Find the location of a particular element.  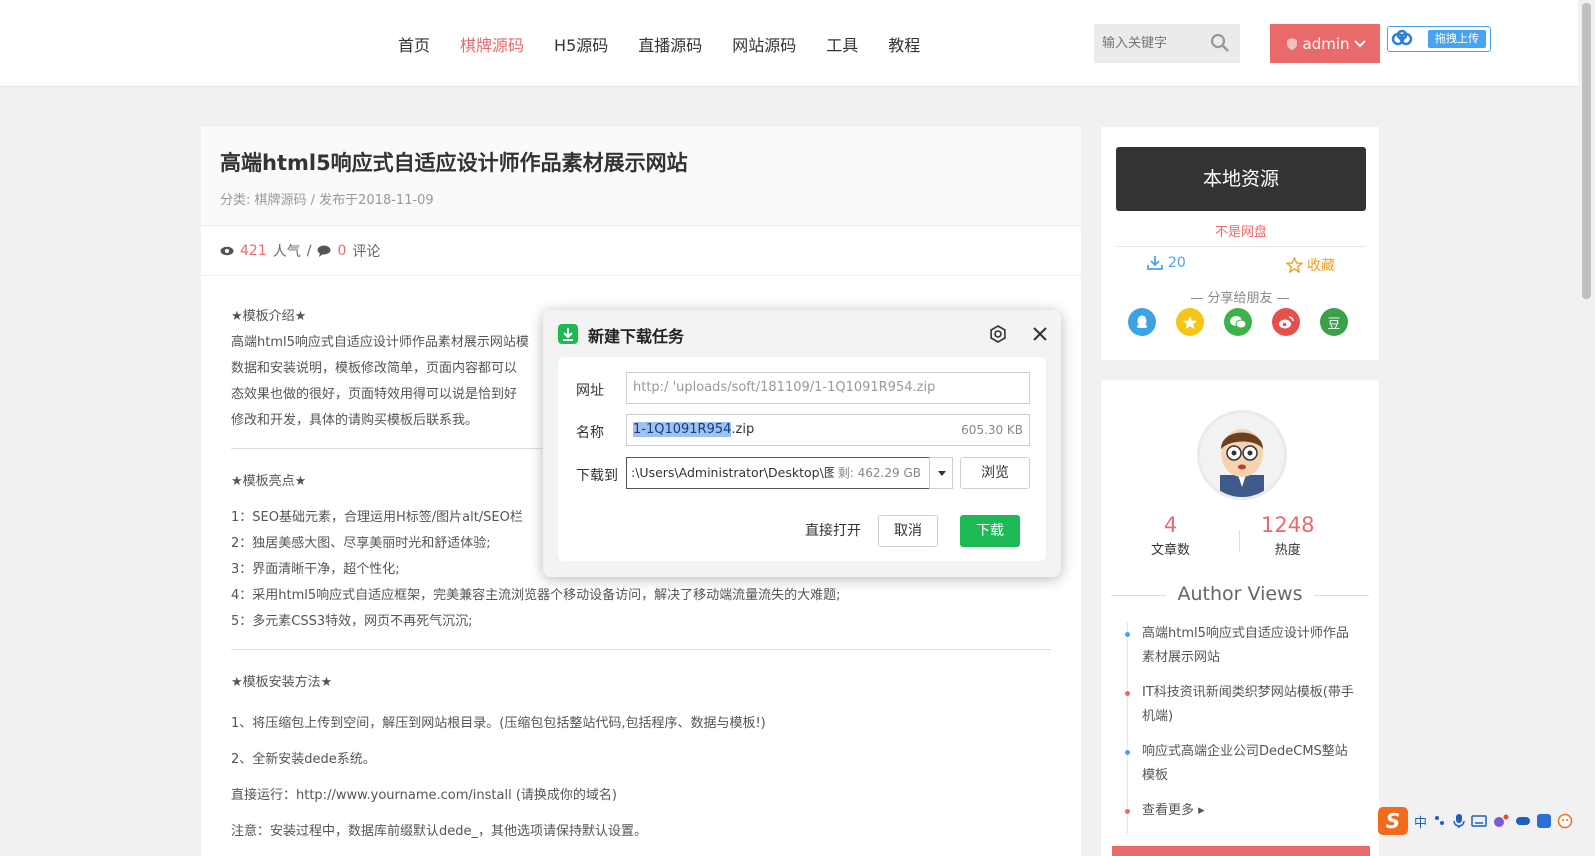

open-directly-button: 直接打开 is located at coordinates (833, 531).